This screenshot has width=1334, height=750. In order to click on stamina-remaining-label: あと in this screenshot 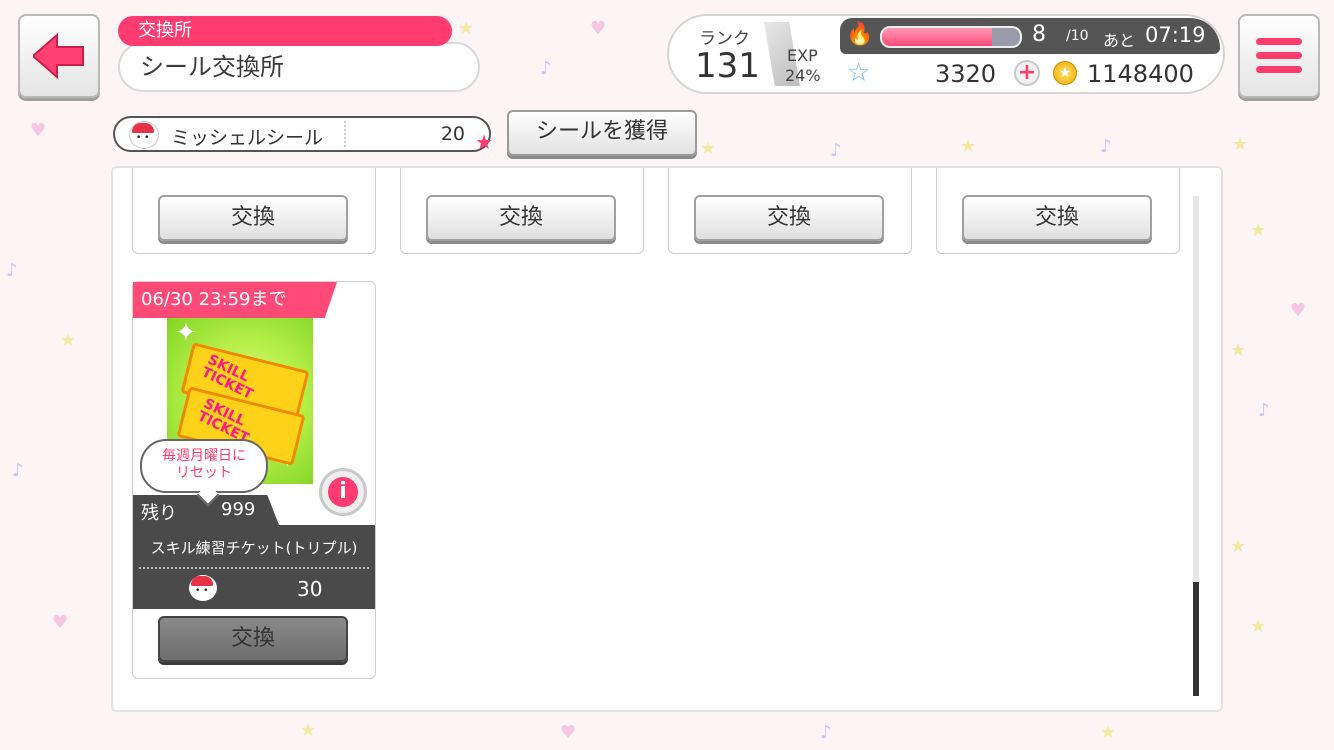, I will do `click(1119, 40)`.